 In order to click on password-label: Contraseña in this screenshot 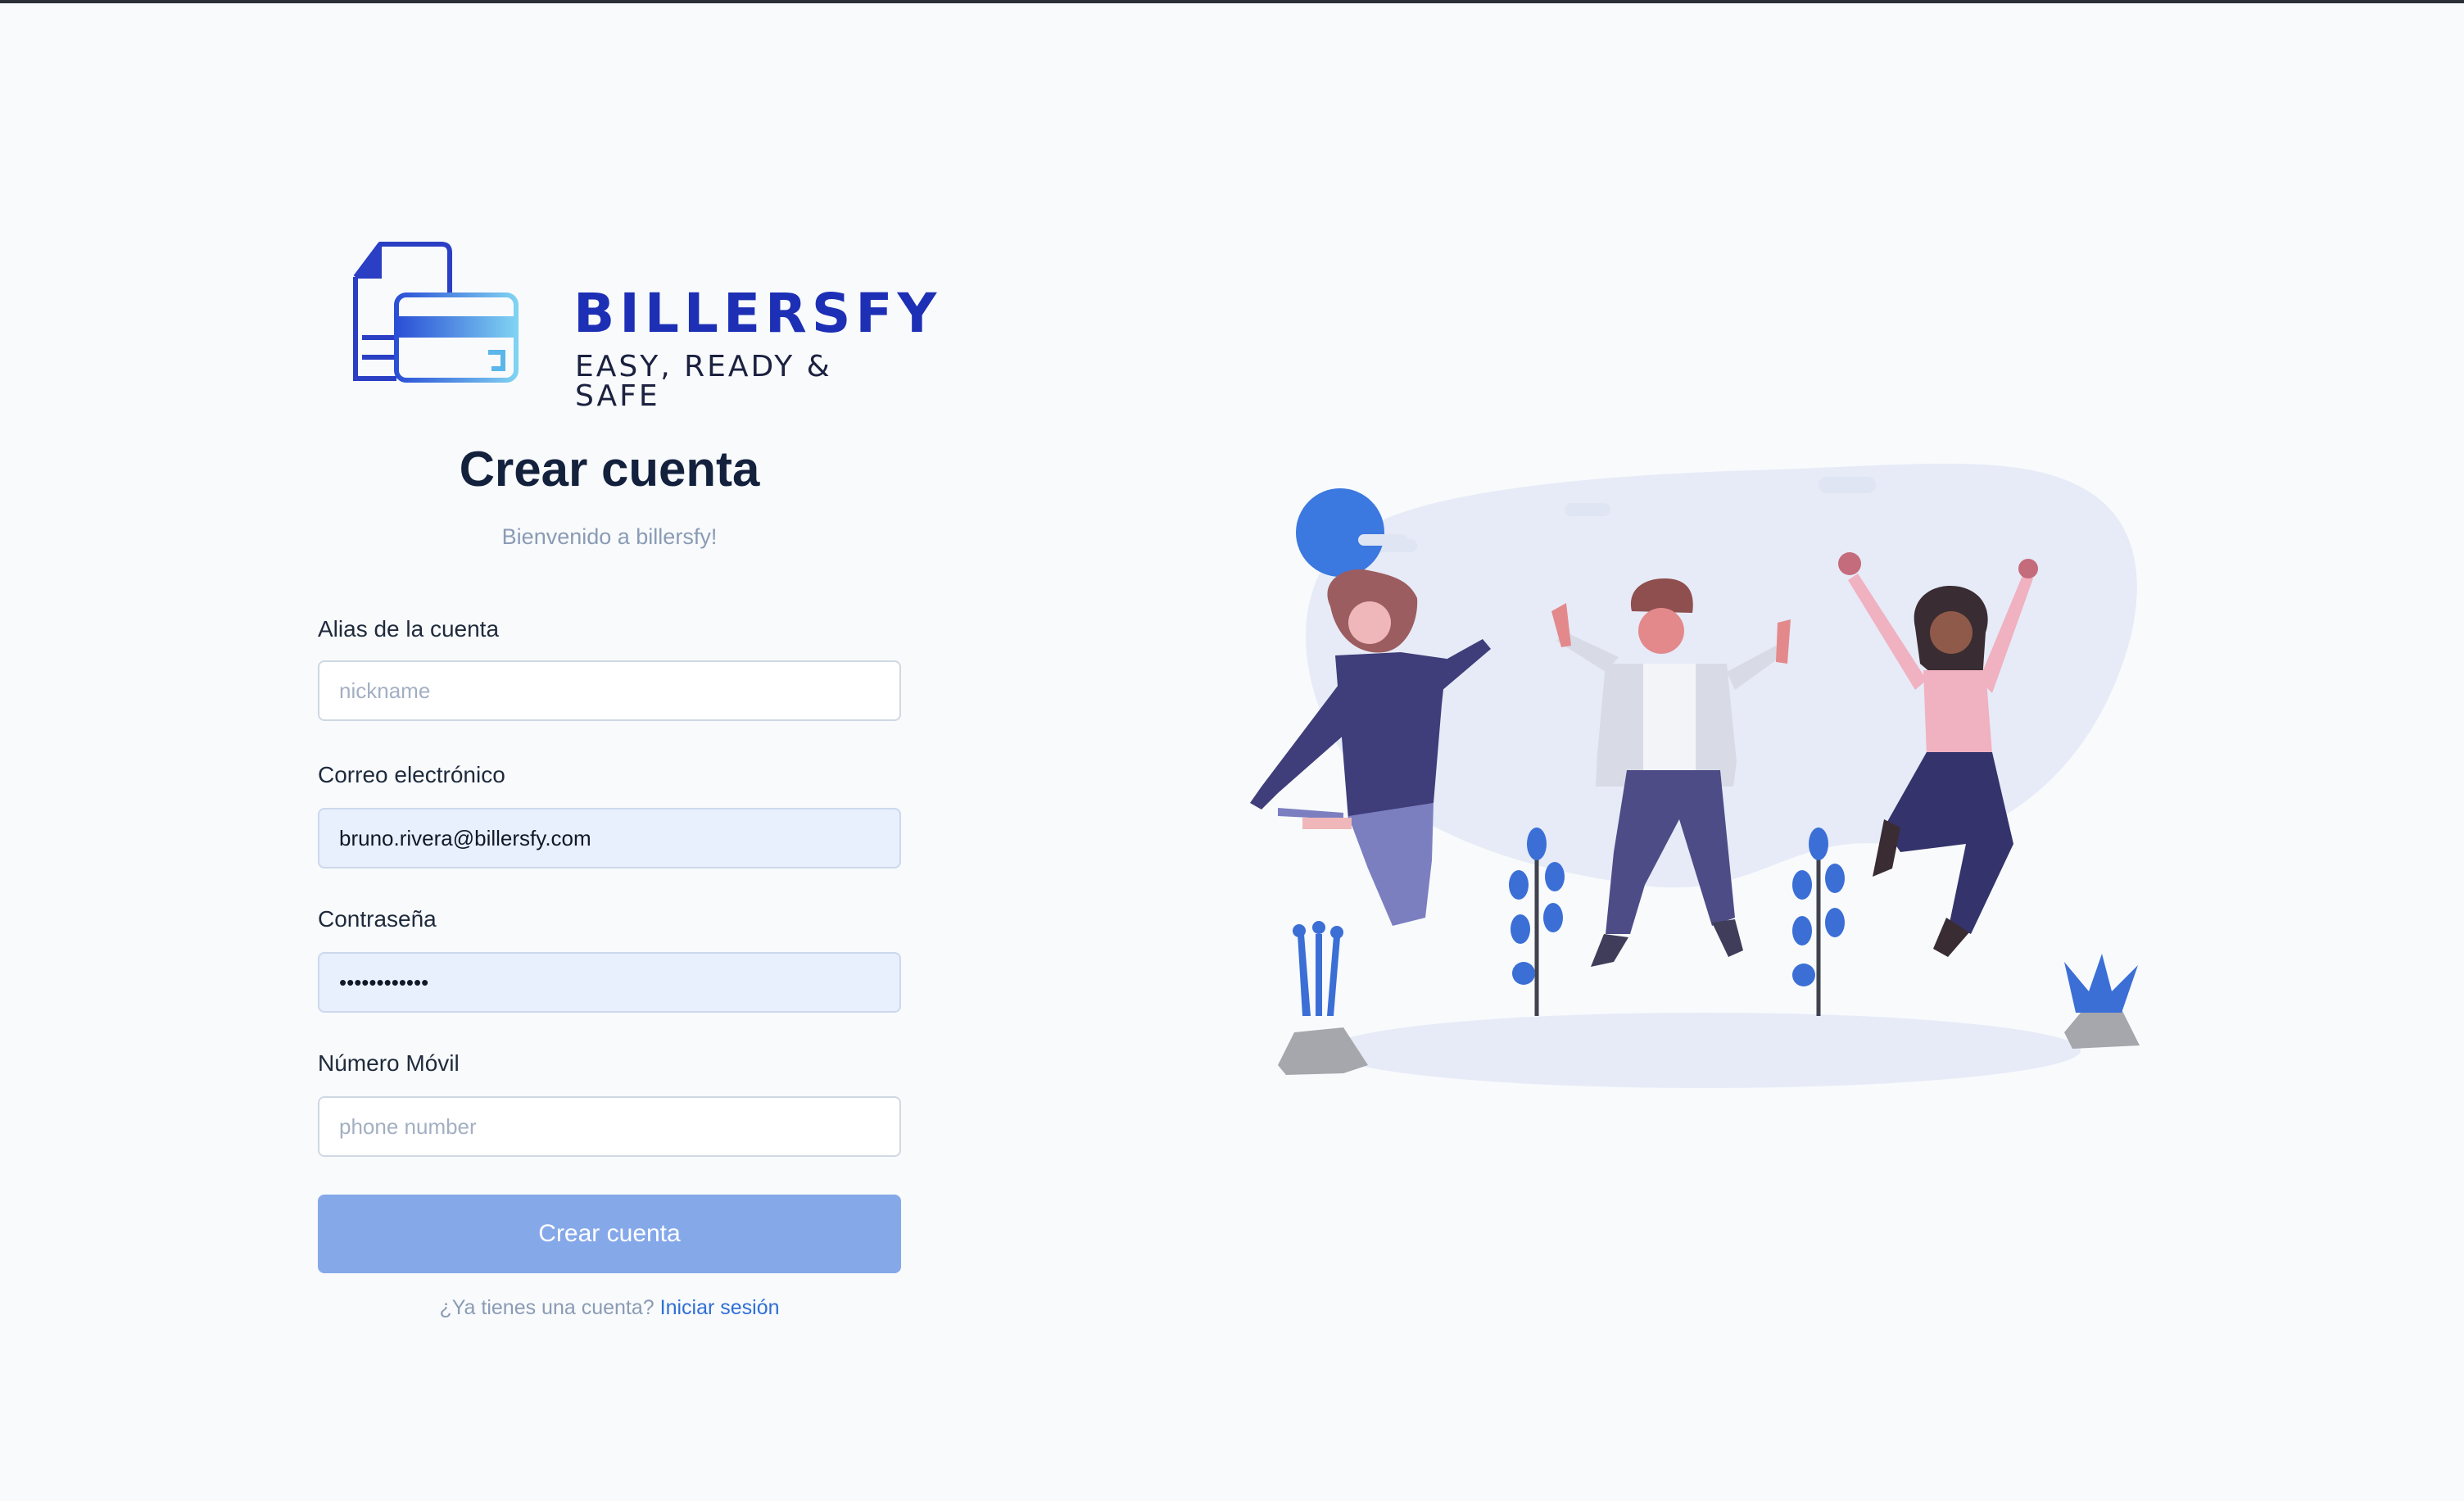, I will do `click(377, 919)`.